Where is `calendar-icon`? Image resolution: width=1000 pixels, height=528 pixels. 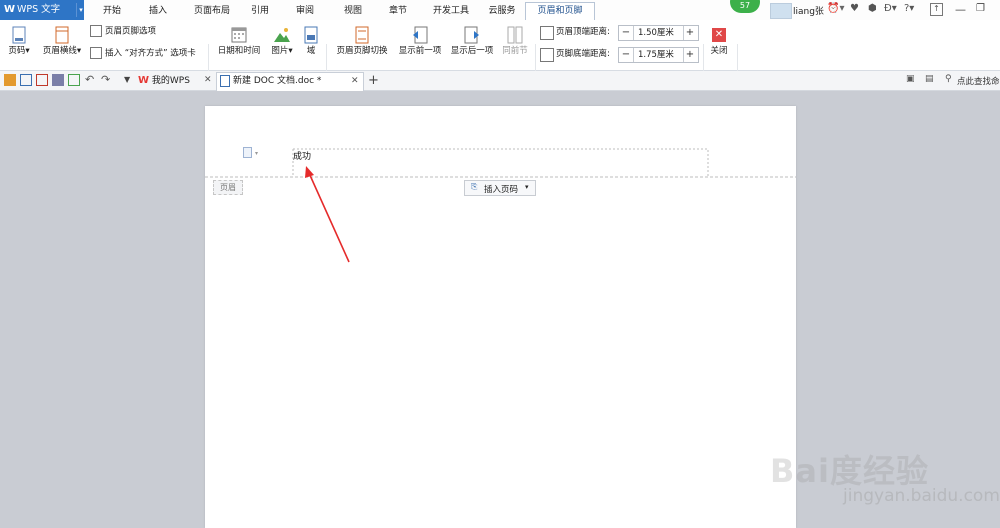
calendar-icon is located at coordinates (239, 35).